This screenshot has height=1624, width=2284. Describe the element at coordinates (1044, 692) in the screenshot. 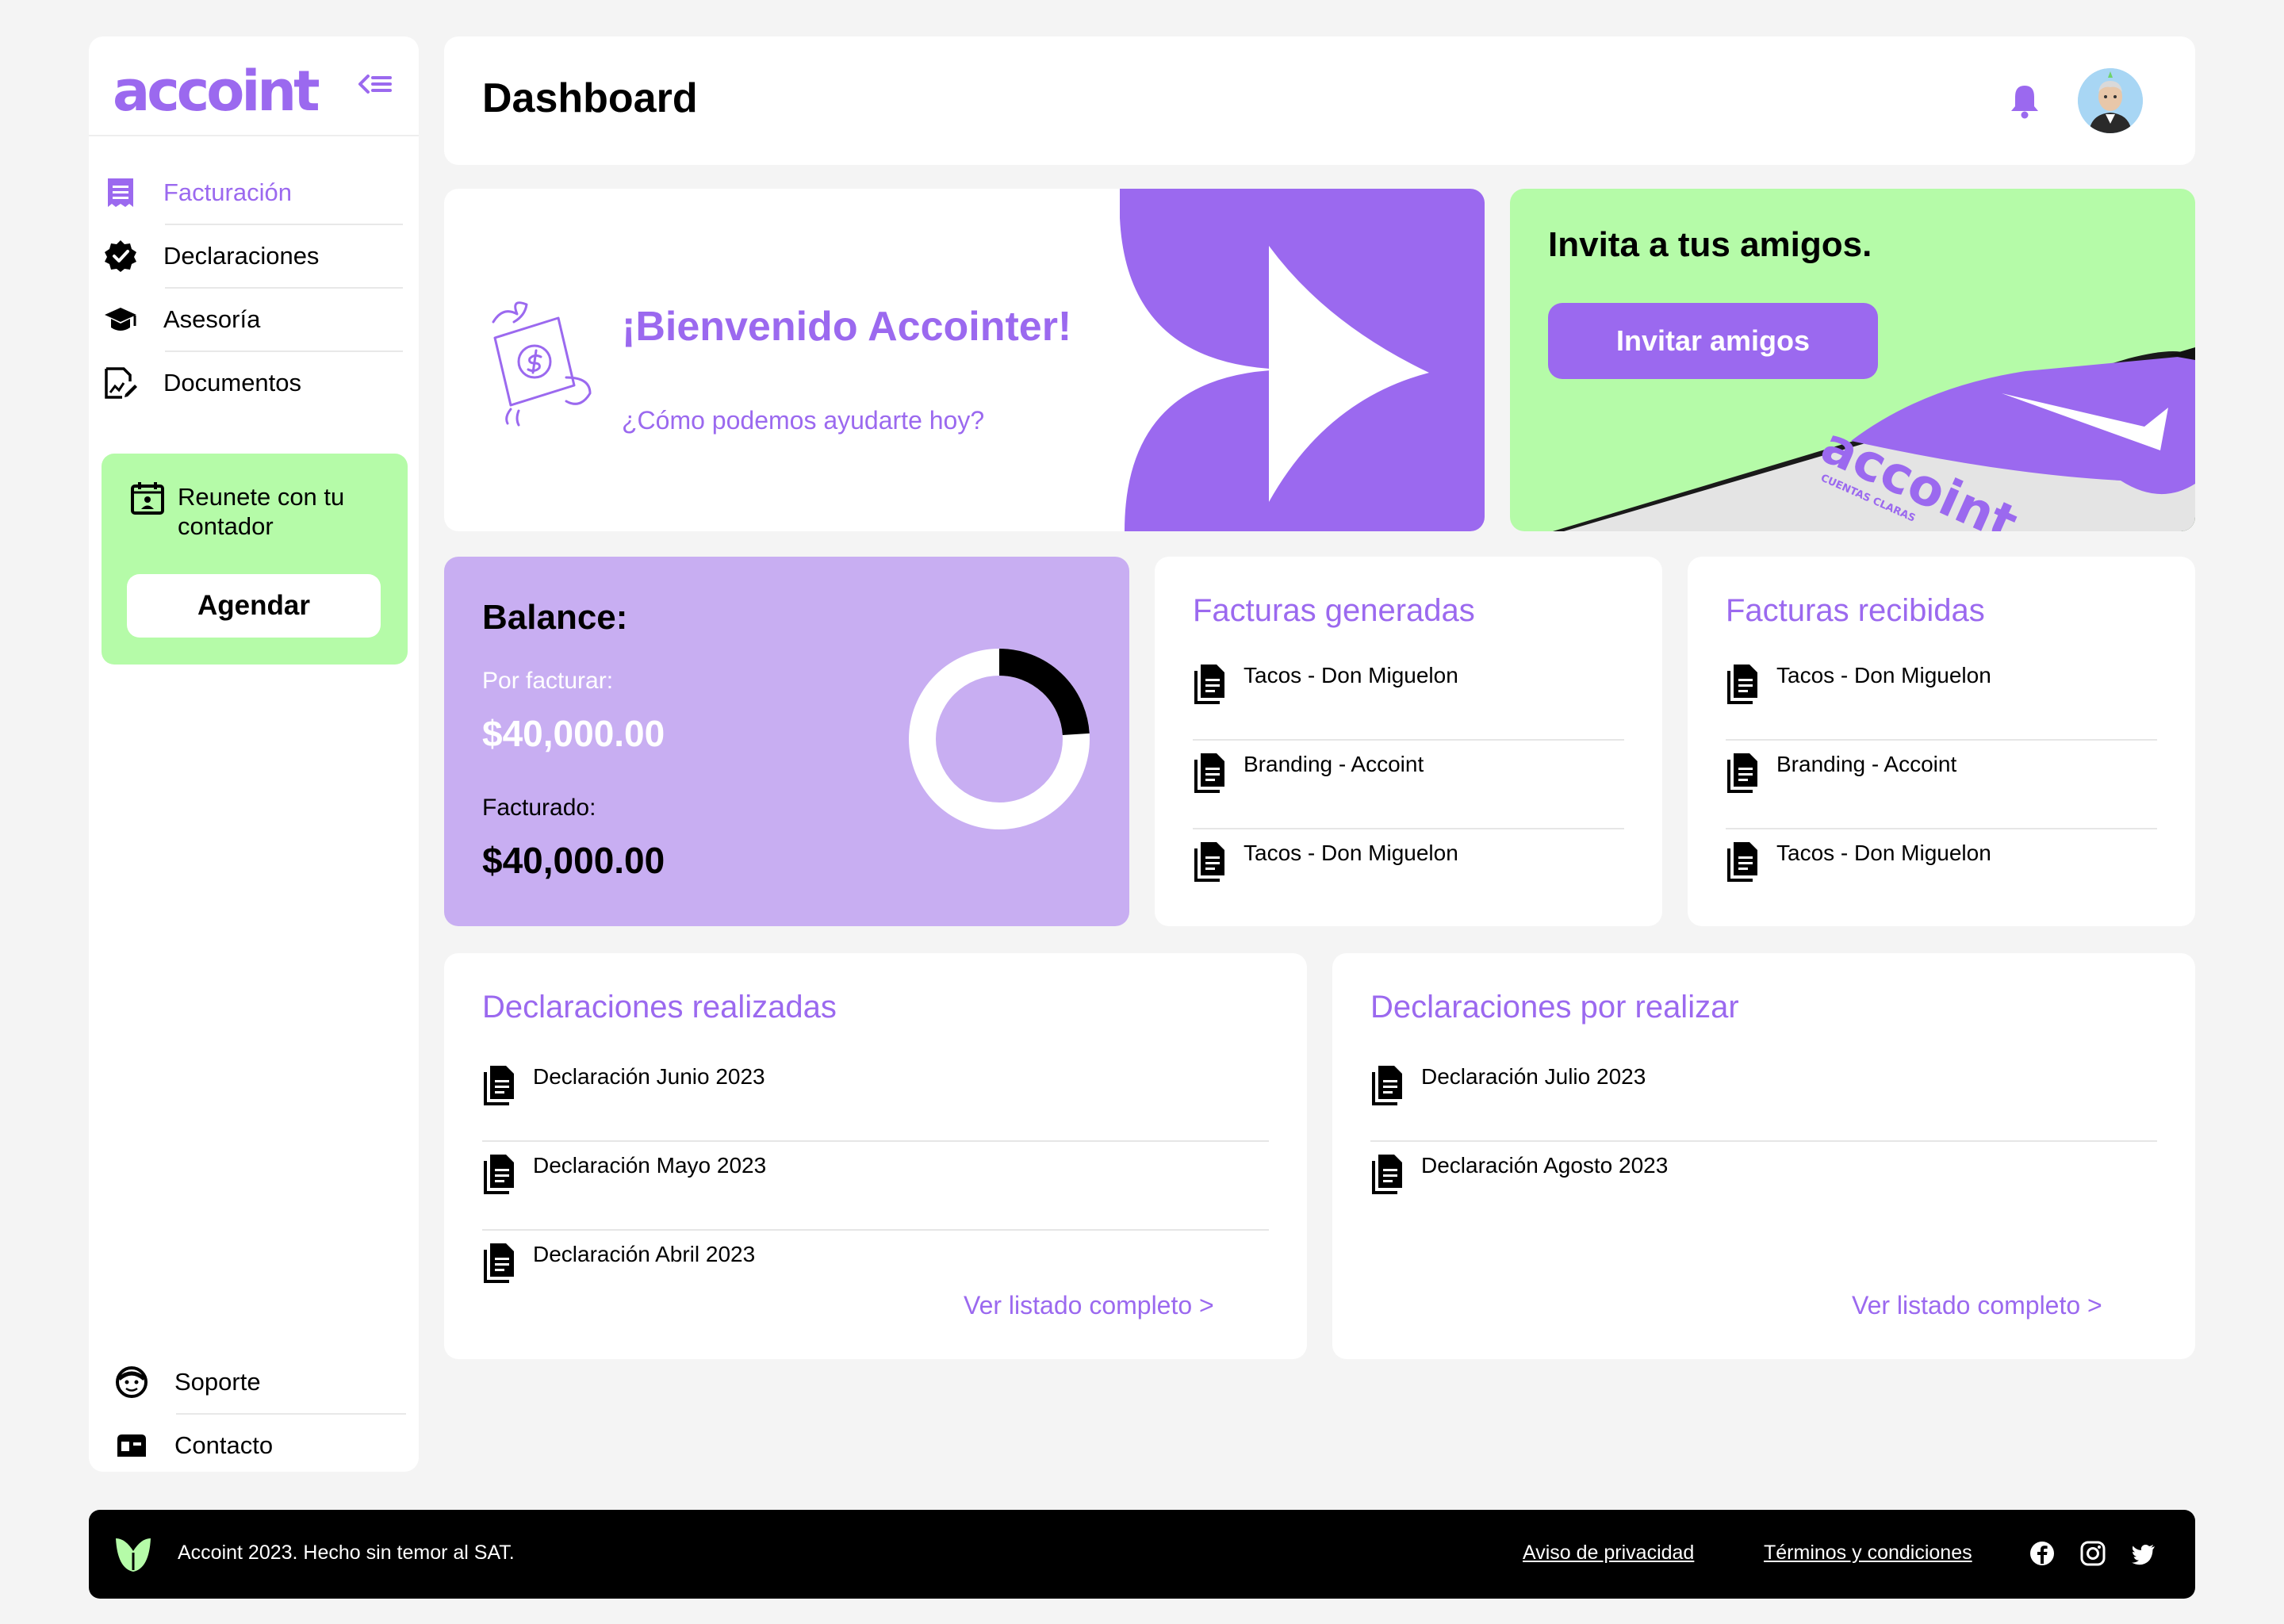

I see `donut-billed-arc` at that location.